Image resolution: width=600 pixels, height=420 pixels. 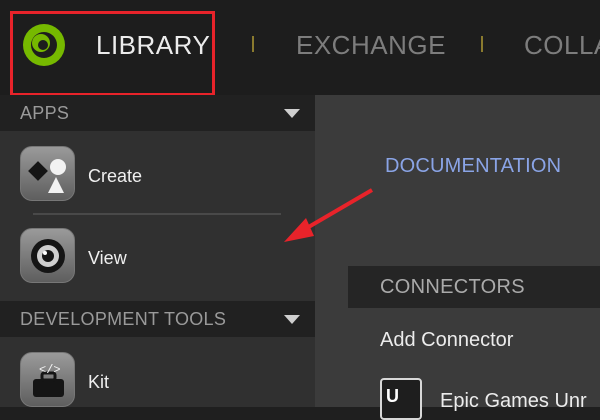 What do you see at coordinates (329, 215) in the screenshot?
I see `annotation-arrow` at bounding box center [329, 215].